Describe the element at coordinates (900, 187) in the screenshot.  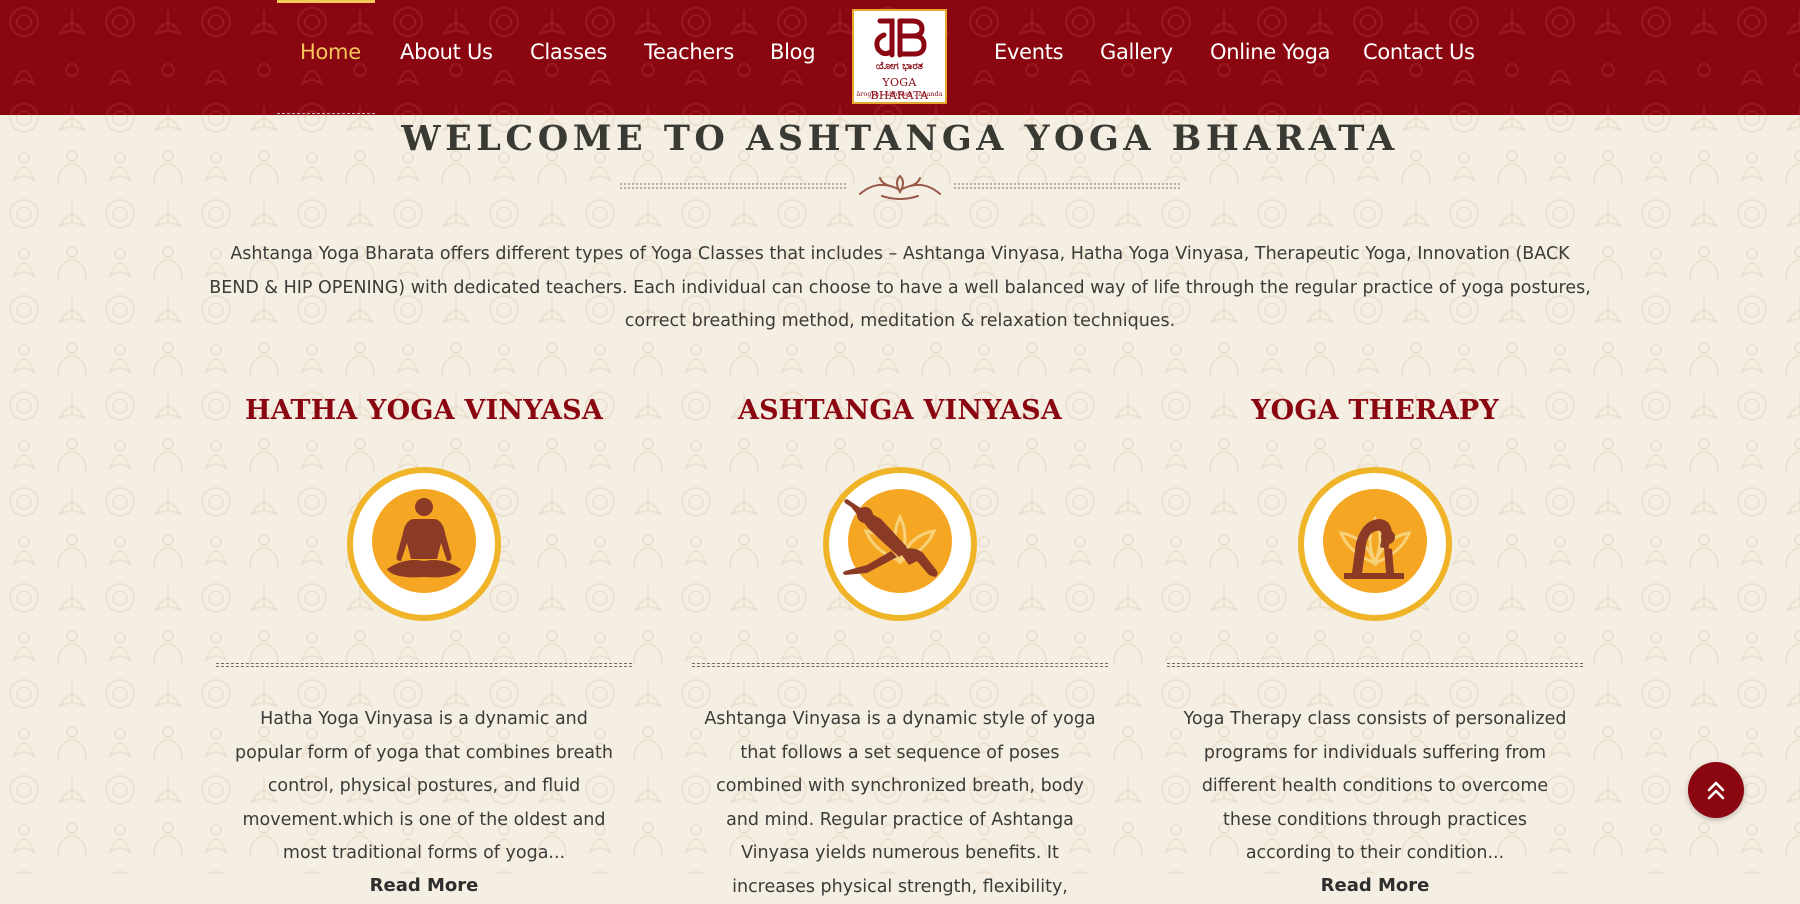
I see `ornament-divider` at that location.